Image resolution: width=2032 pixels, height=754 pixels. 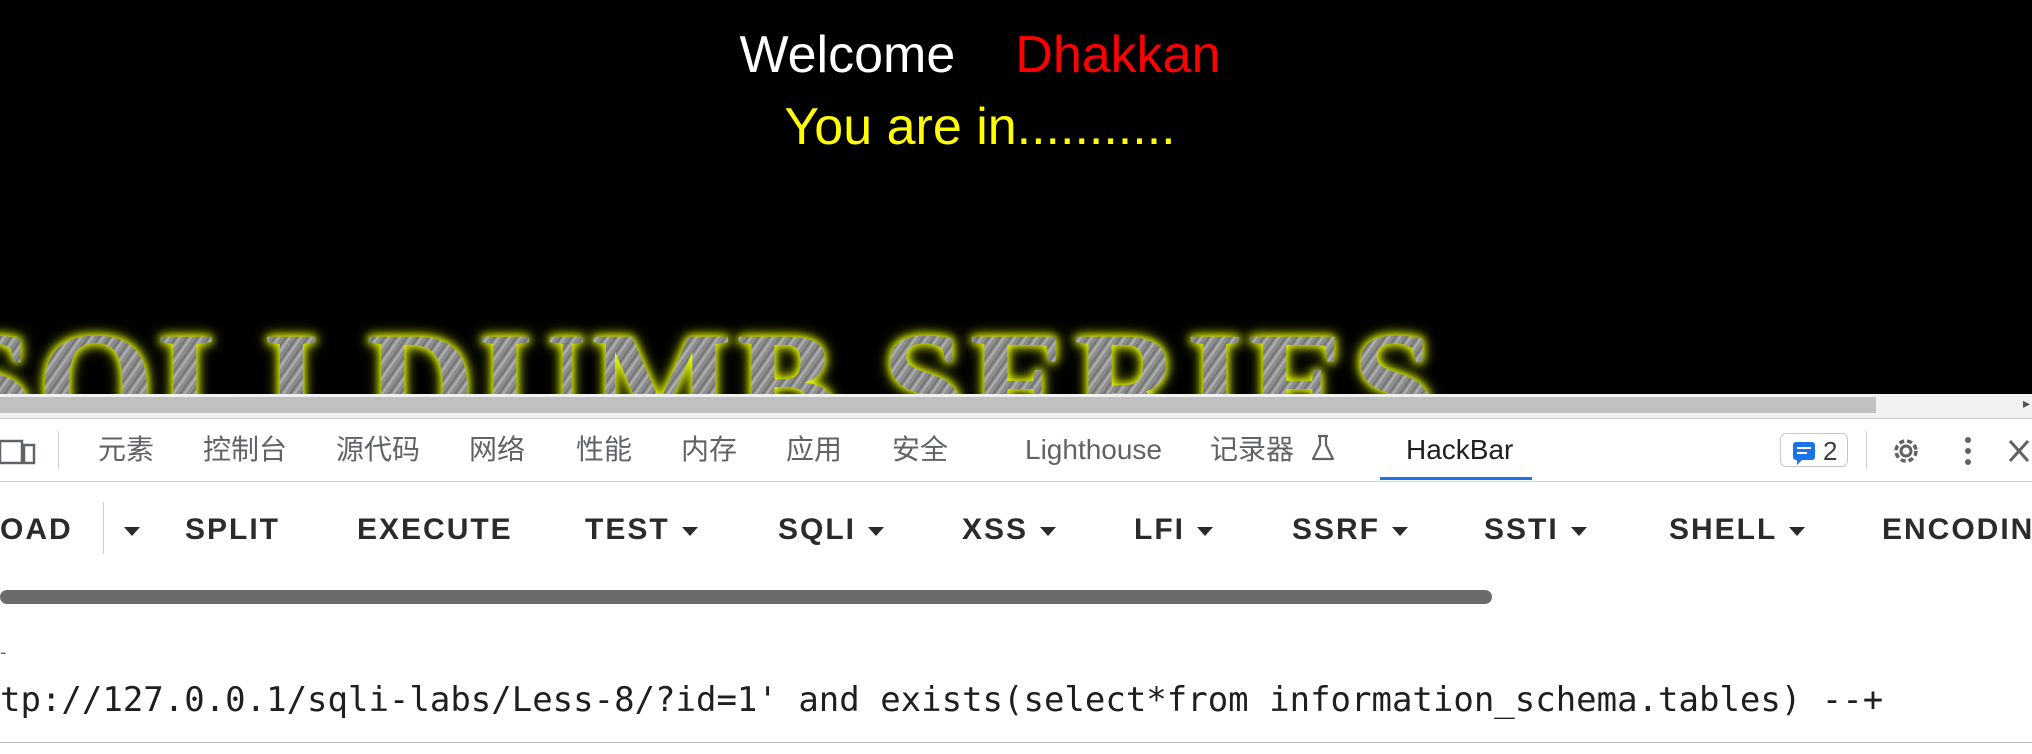 What do you see at coordinates (1830, 451) in the screenshot?
I see `issues-count: 2` at bounding box center [1830, 451].